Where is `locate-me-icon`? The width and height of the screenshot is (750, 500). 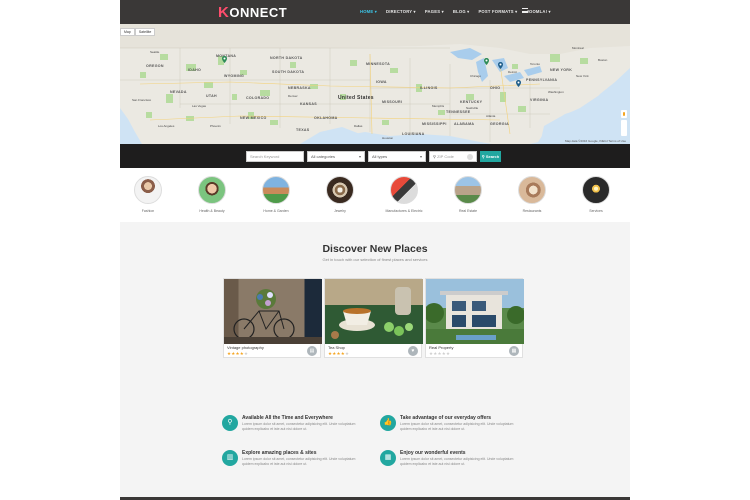
locate-me-icon is located at coordinates (470, 156).